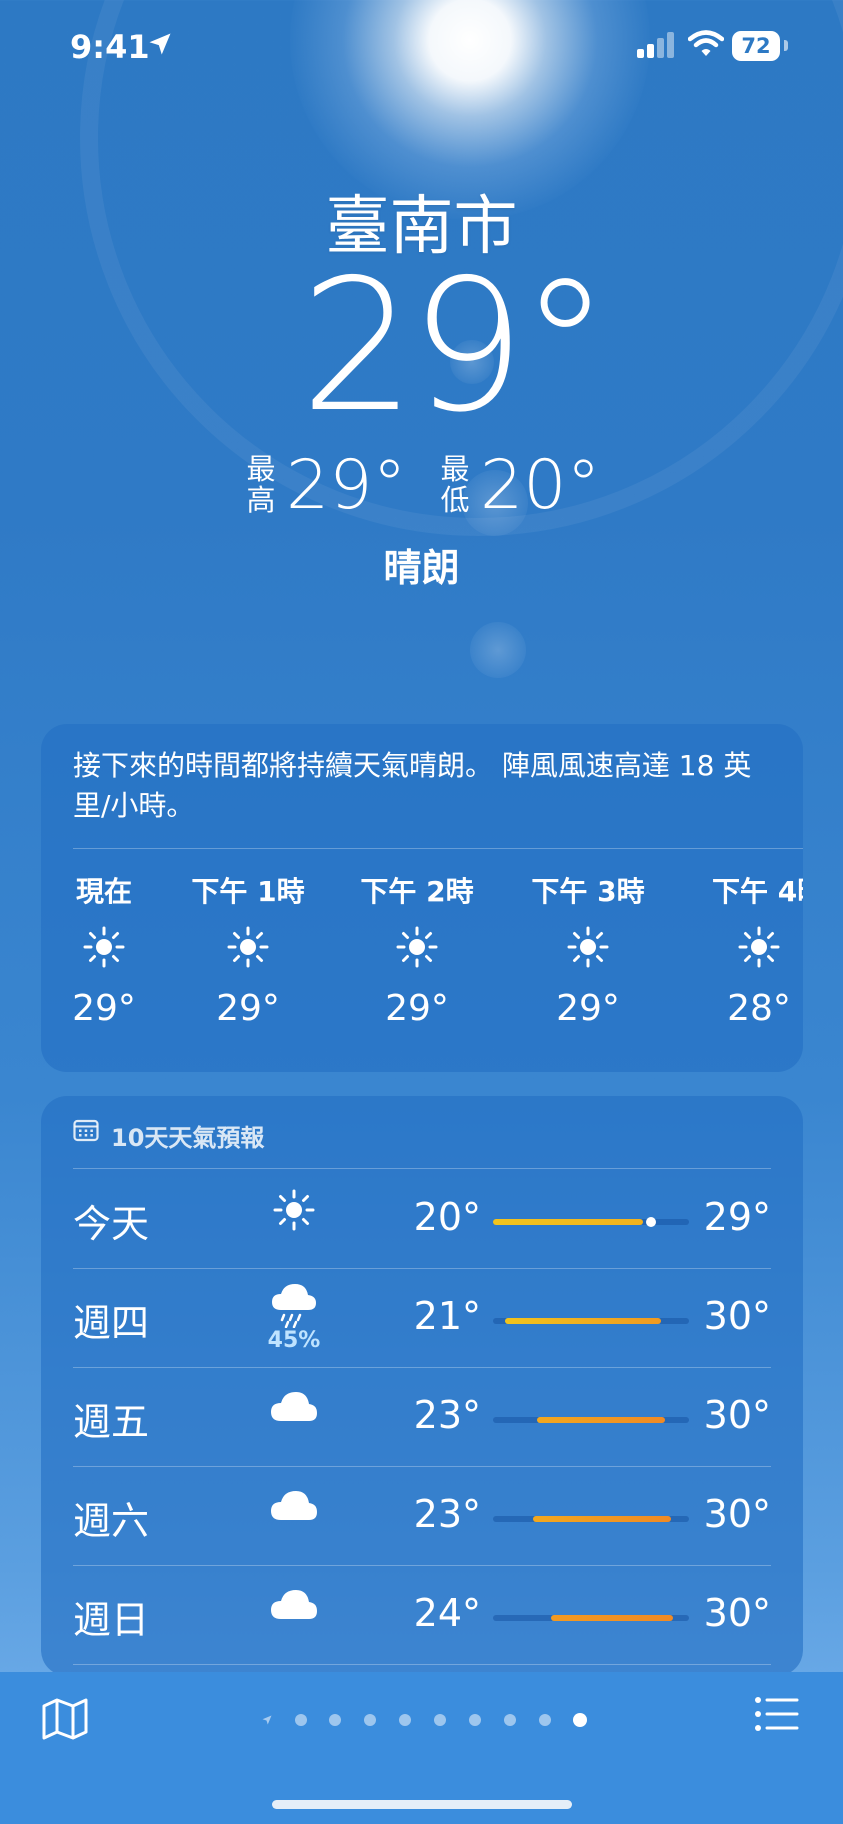  What do you see at coordinates (248, 891) in the screenshot?
I see `hour-label: 下午 1時` at bounding box center [248, 891].